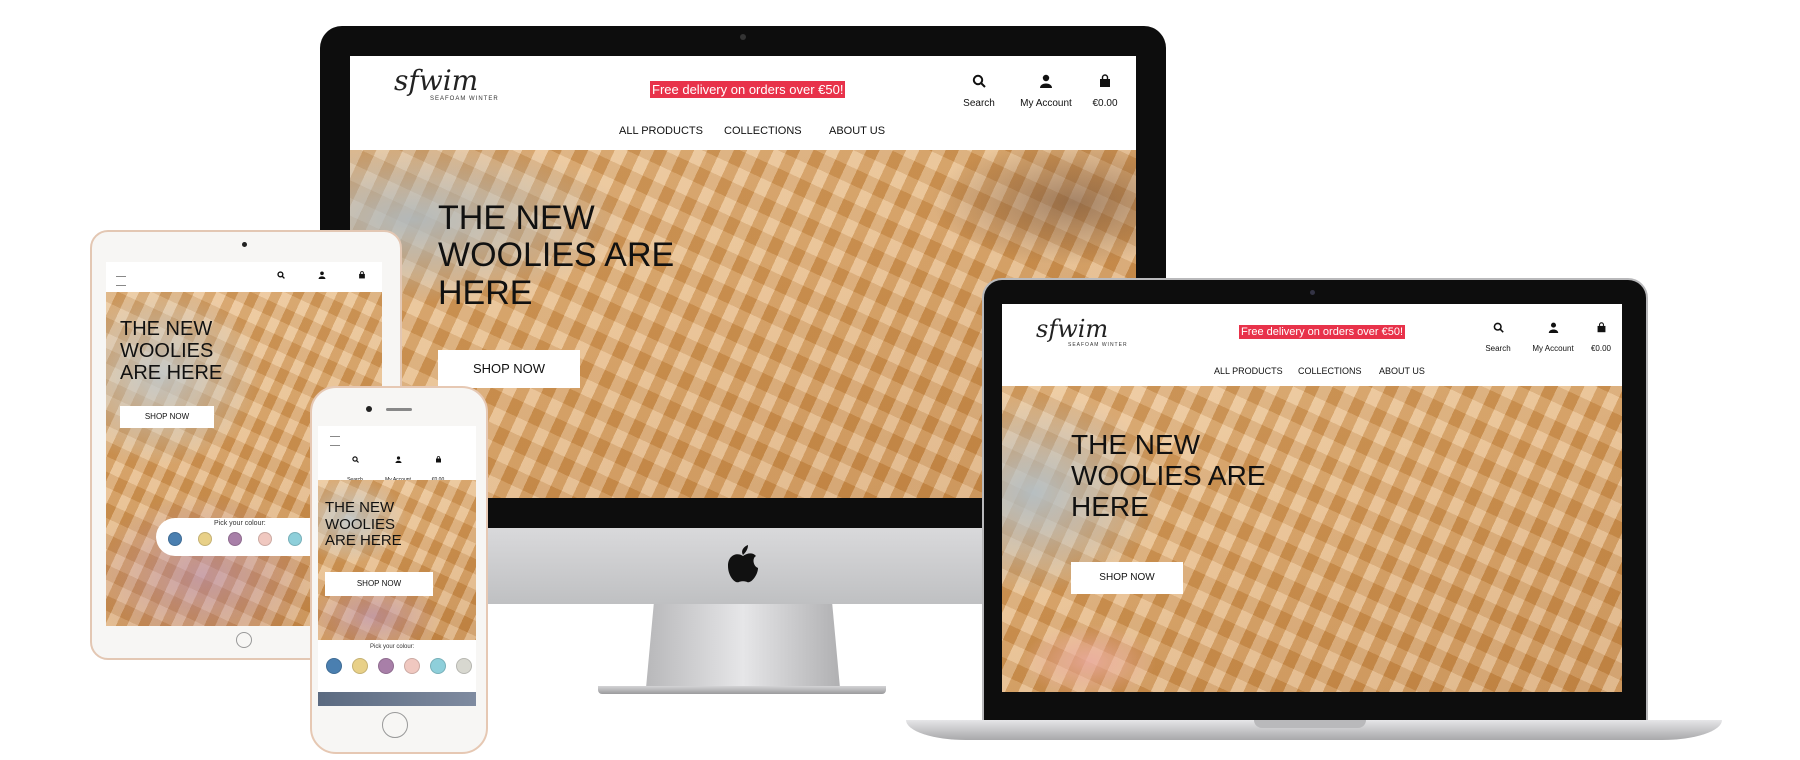  What do you see at coordinates (464, 666) in the screenshot?
I see `colour-swatch-grey` at bounding box center [464, 666].